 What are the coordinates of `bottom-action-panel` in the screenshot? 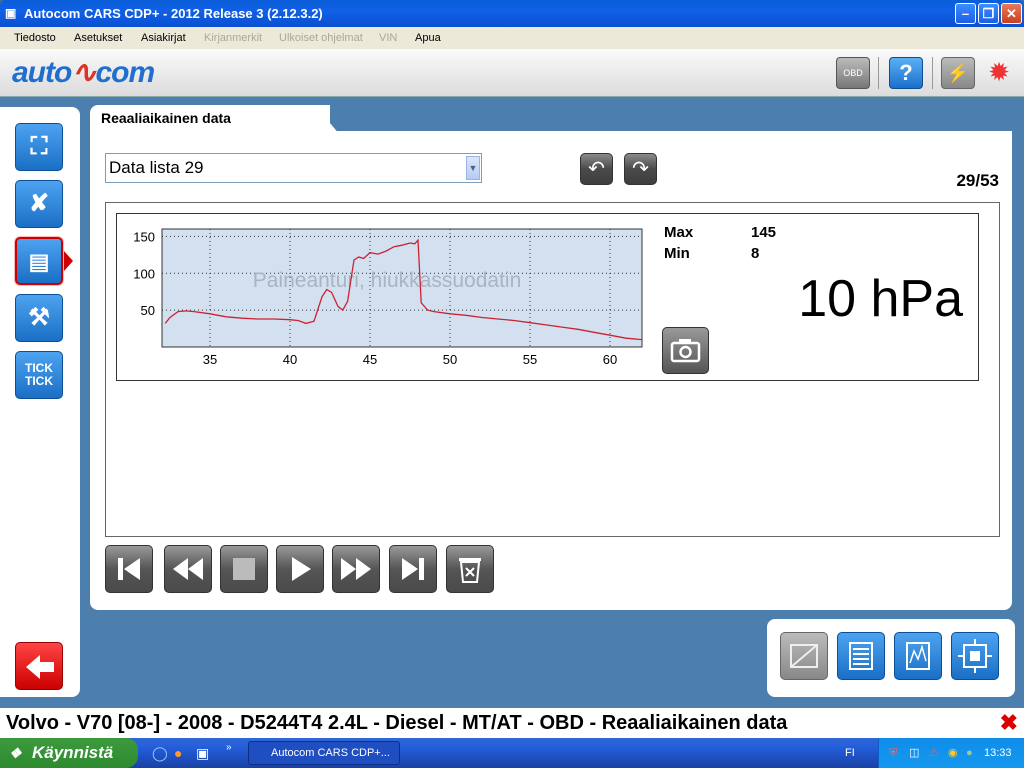 It's located at (891, 658).